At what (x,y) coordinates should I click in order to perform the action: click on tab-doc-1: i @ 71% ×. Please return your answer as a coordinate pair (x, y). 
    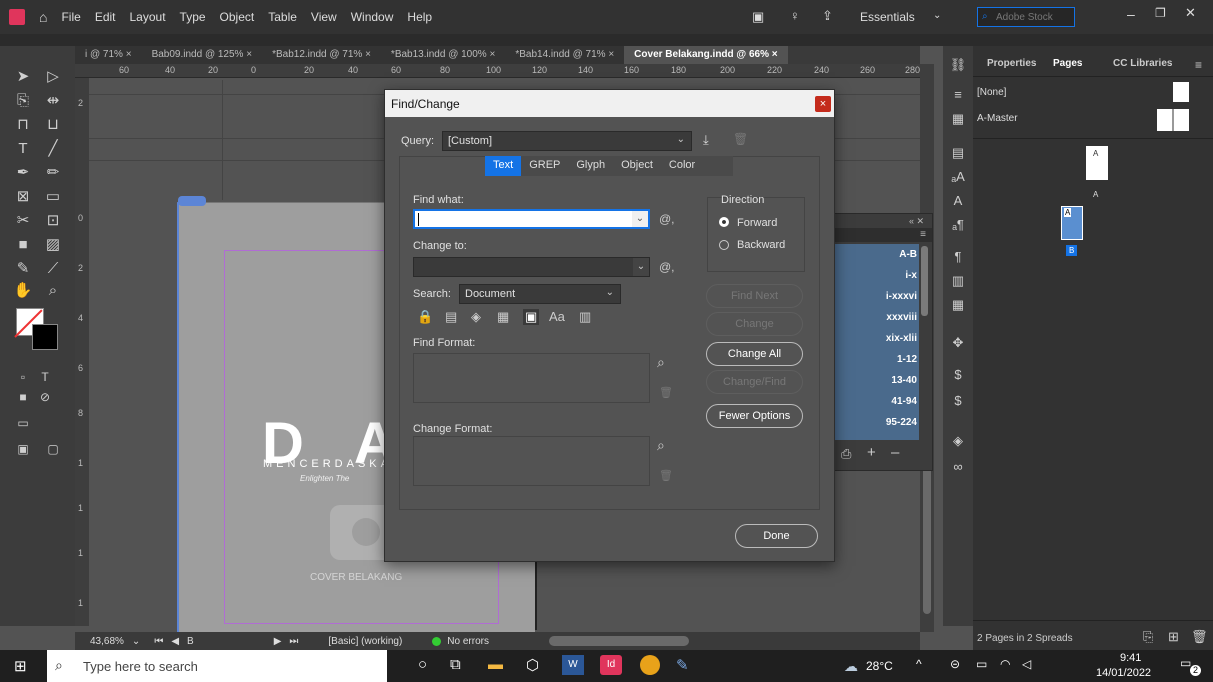
    Looking at the image, I should click on (108, 55).